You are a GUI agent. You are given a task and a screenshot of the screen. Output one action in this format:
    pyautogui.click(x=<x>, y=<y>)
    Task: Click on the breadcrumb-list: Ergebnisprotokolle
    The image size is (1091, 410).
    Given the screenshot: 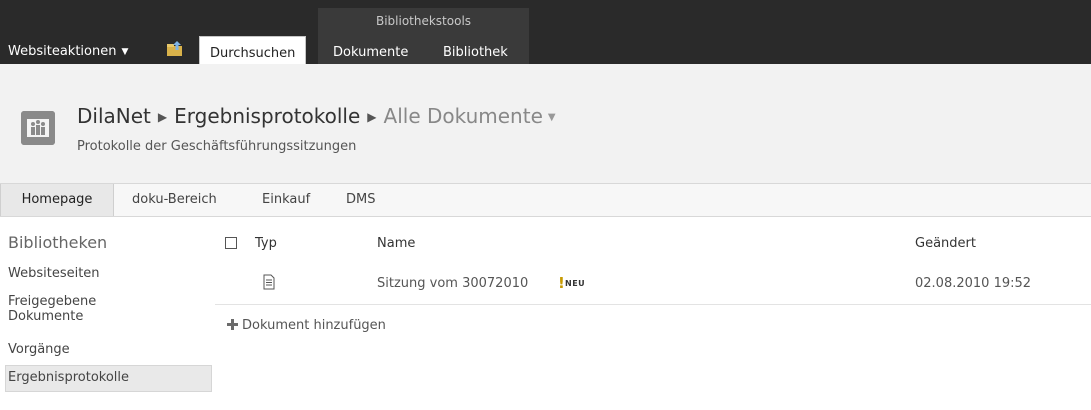 What is the action you would take?
    pyautogui.click(x=267, y=116)
    